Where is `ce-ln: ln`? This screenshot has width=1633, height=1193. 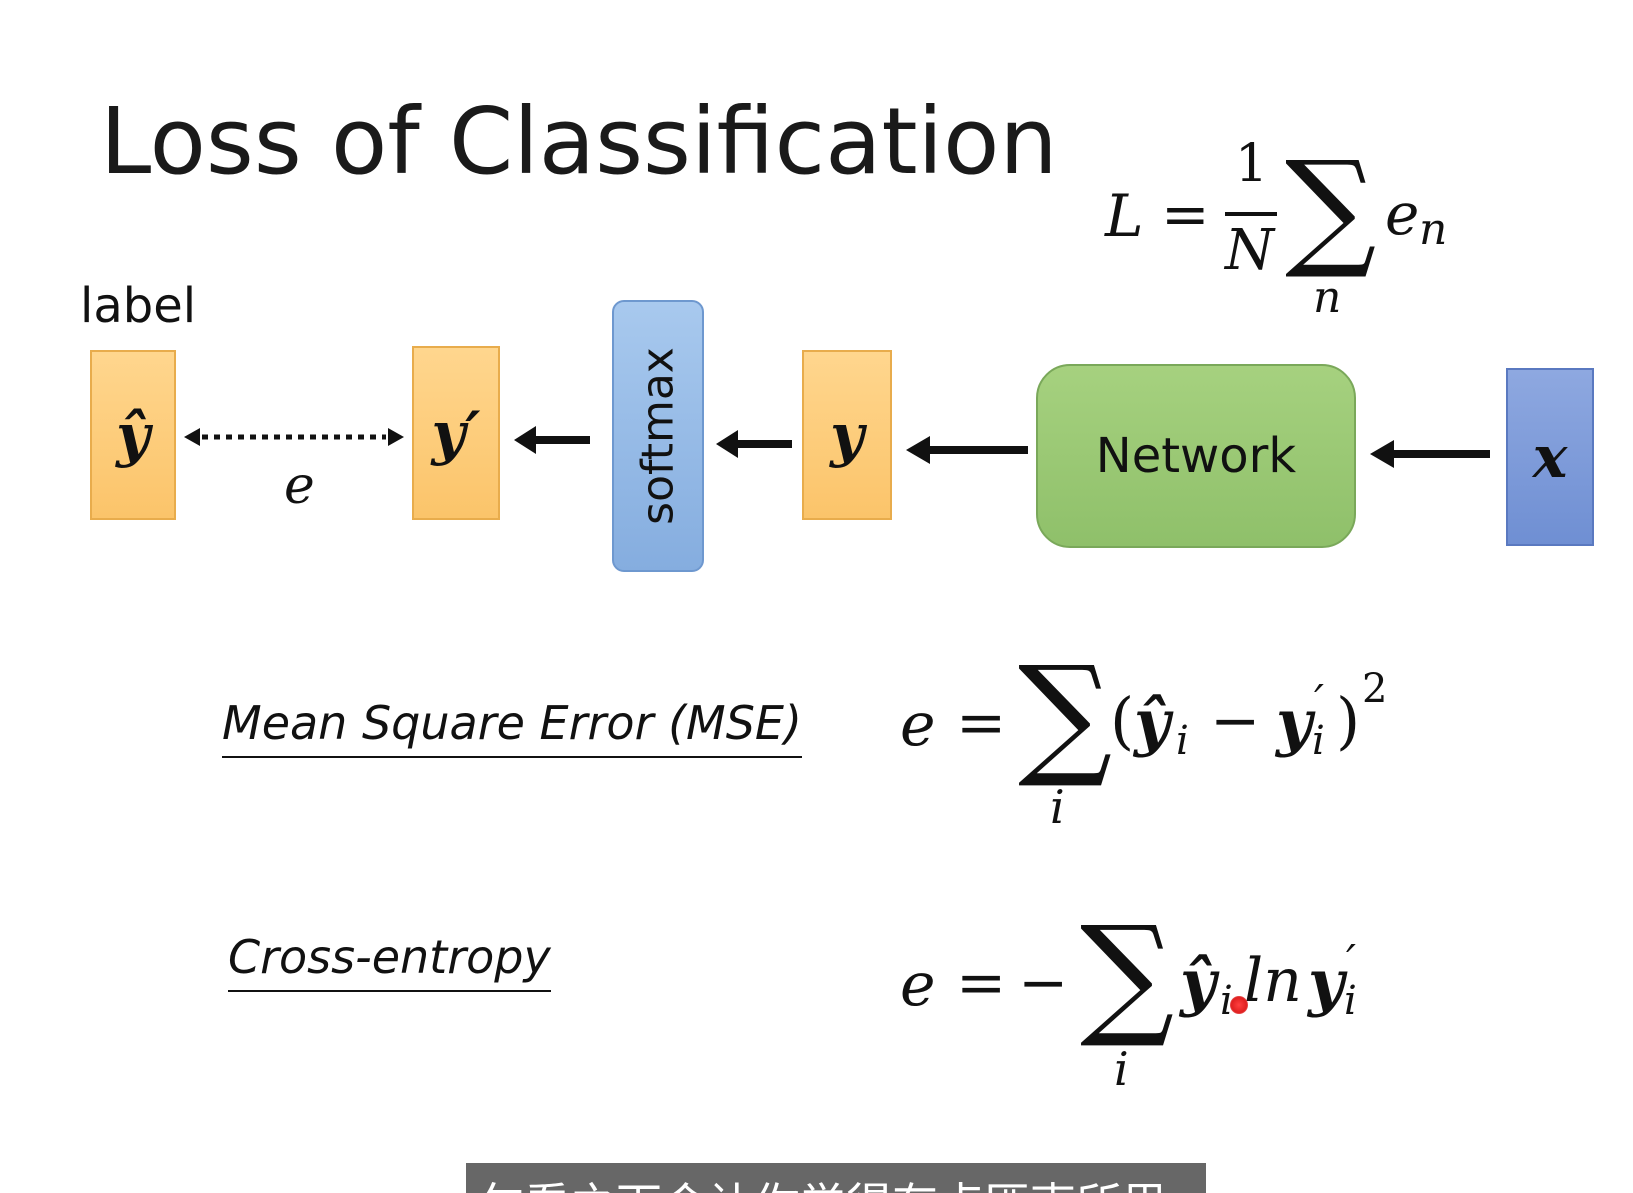
ce-ln: ln is located at coordinates (1273, 981).